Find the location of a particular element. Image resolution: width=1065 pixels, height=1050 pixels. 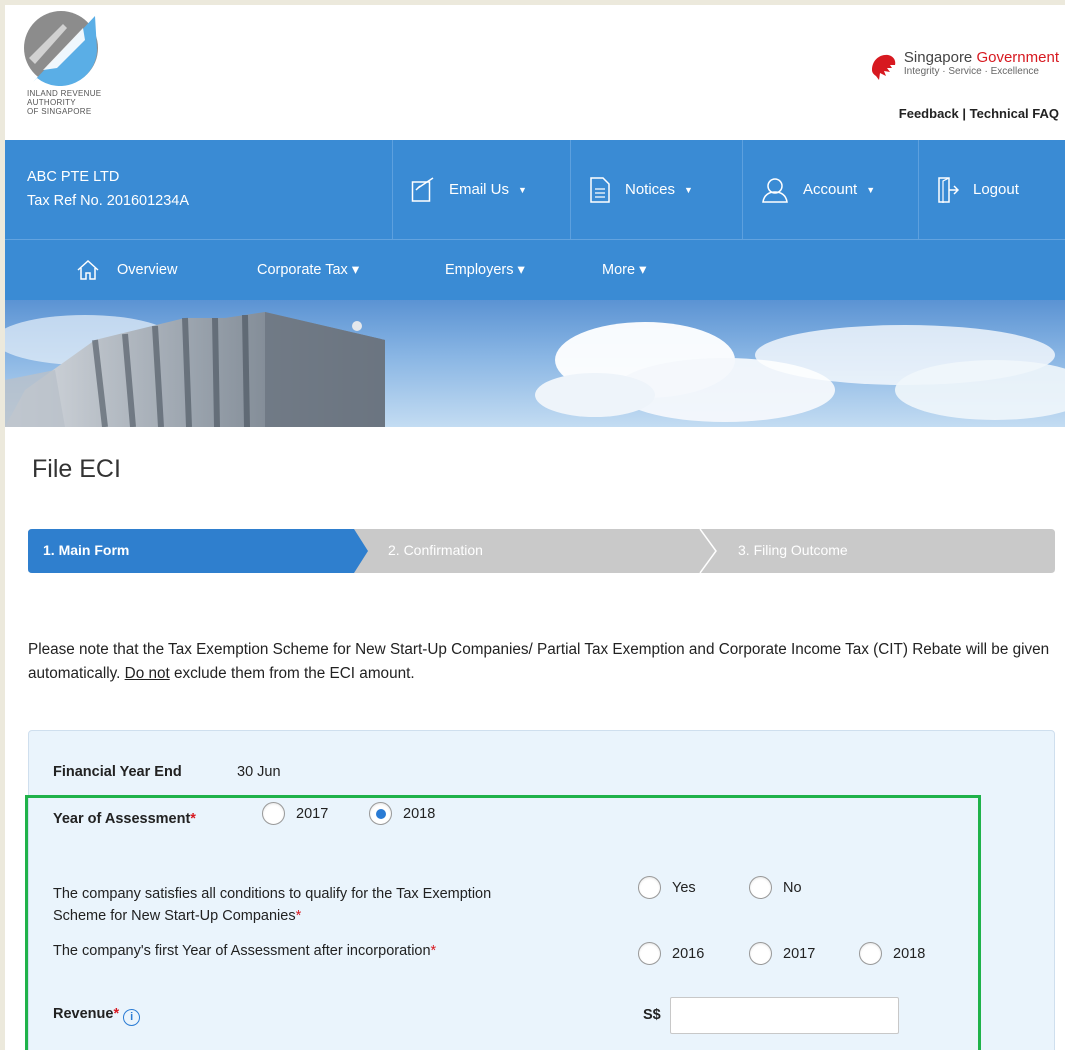

home-icon is located at coordinates (88, 270).